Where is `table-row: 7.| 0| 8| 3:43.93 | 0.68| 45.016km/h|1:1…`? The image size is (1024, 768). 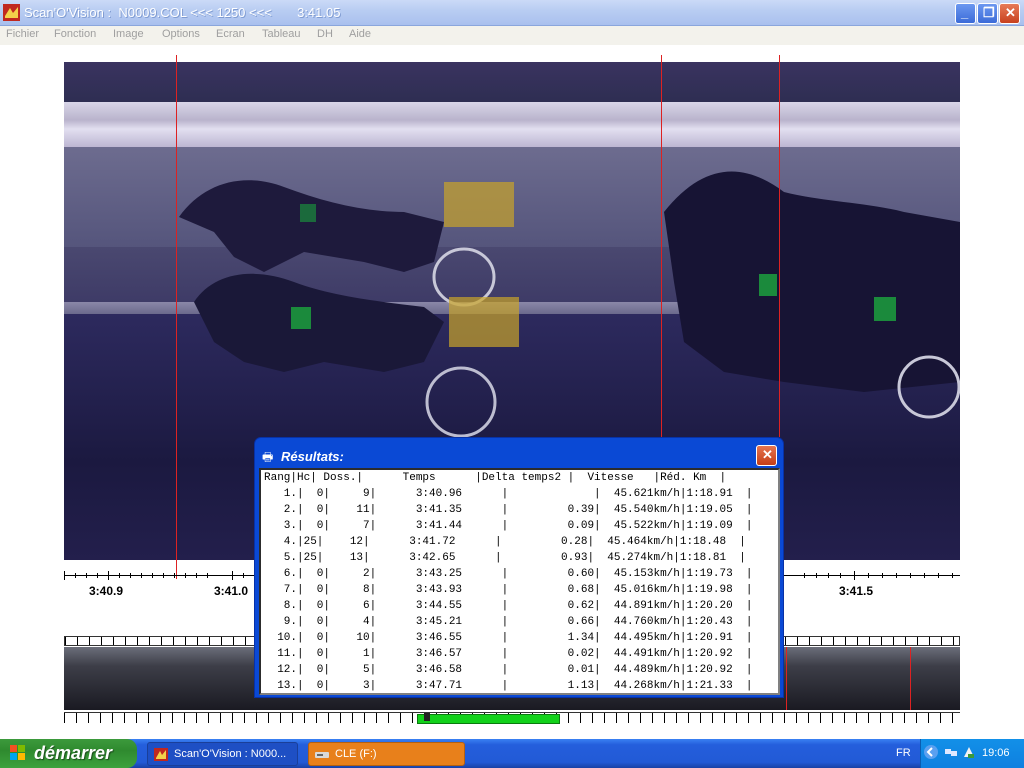 table-row: 7.| 0| 8| 3:43.93 | 0.68| 45.016km/h|1:1… is located at coordinates (508, 590).